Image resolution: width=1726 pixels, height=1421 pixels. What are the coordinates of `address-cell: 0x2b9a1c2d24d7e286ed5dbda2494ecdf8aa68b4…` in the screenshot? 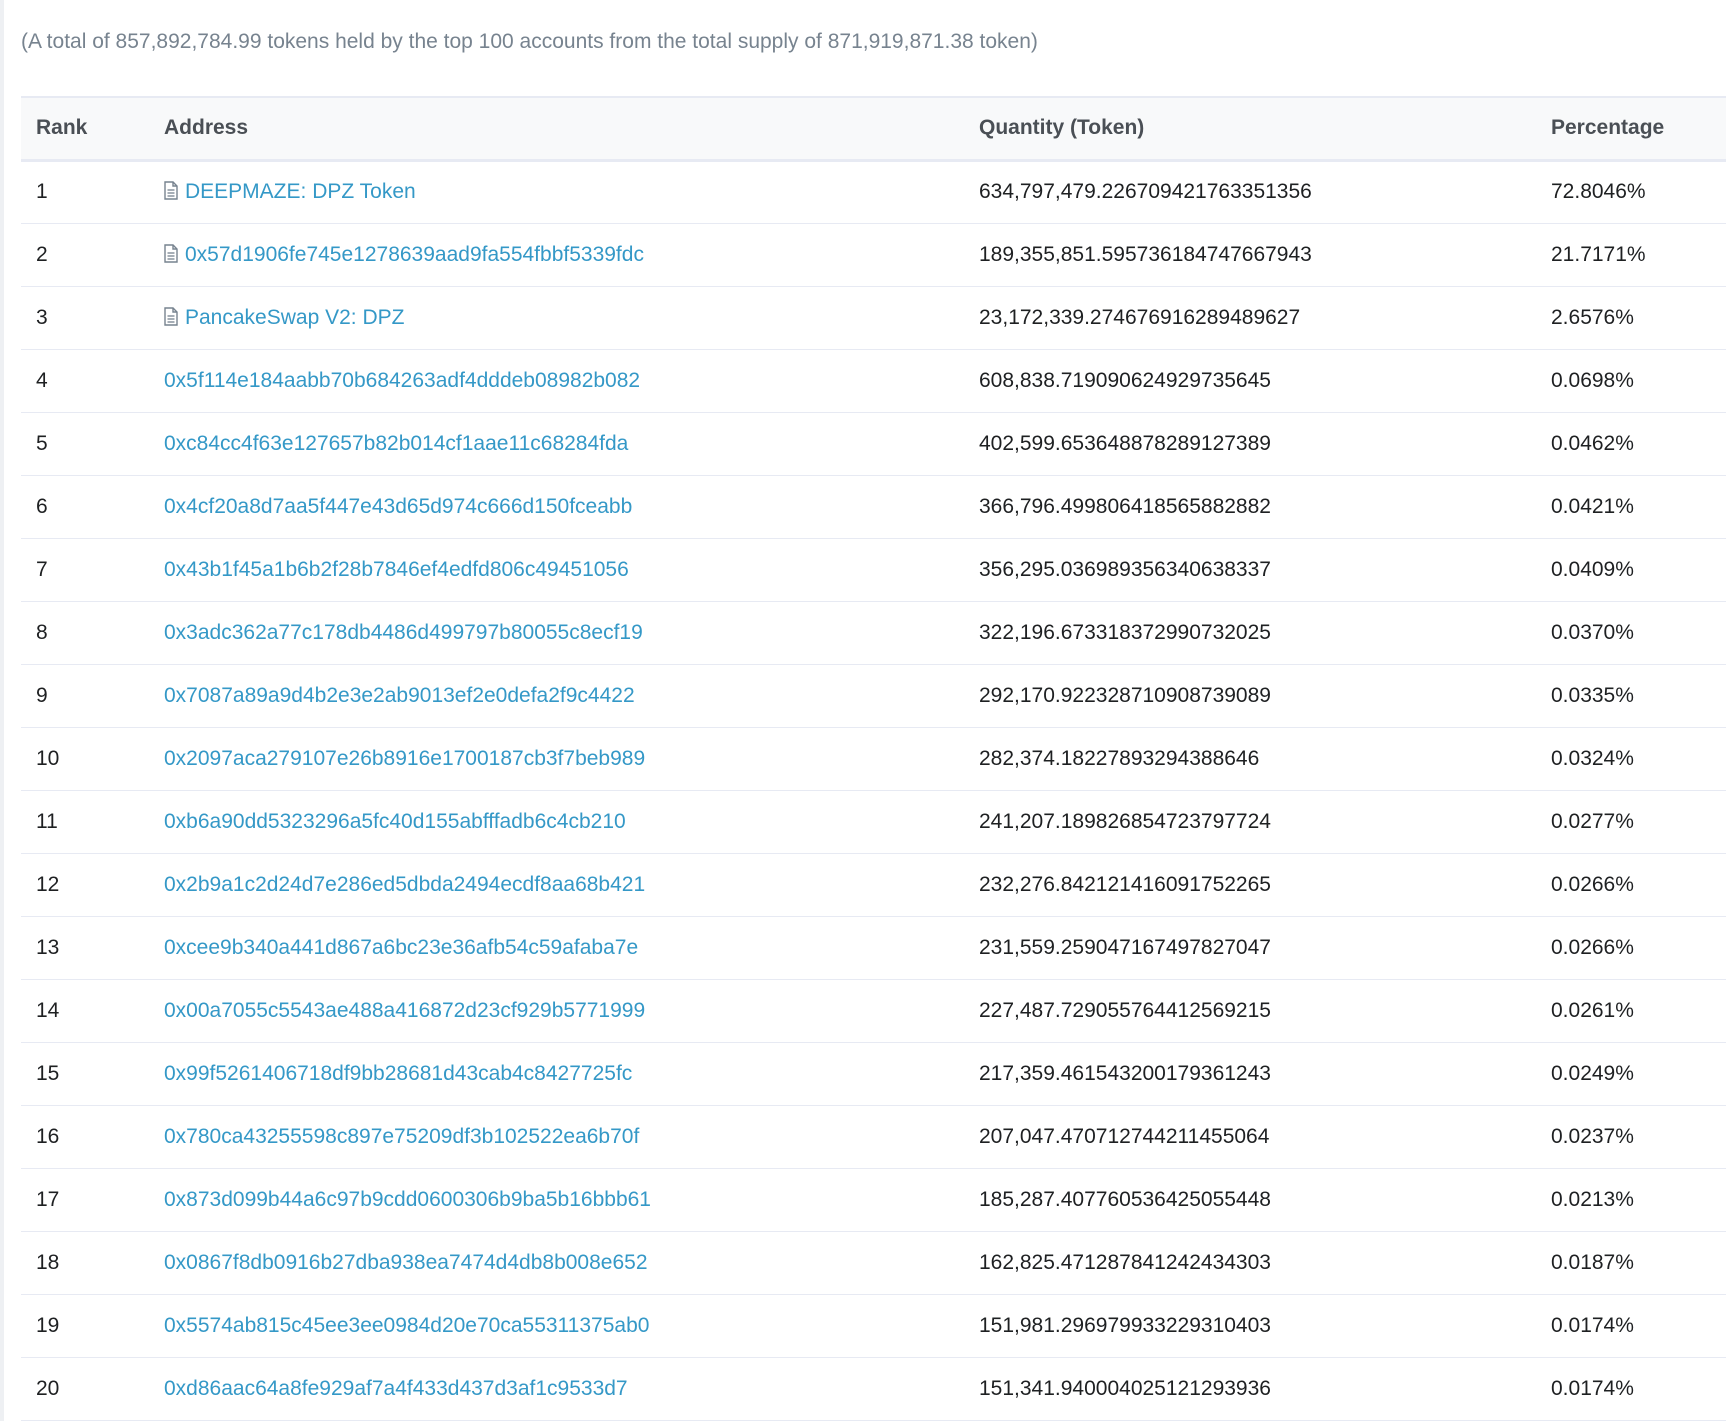 It's located at (571, 884).